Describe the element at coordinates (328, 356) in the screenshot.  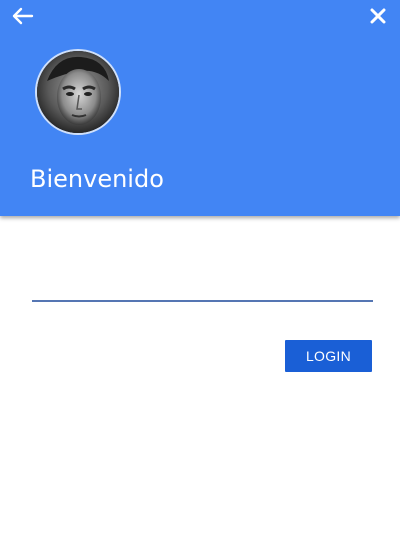
I see `login-button: LOGIN` at that location.